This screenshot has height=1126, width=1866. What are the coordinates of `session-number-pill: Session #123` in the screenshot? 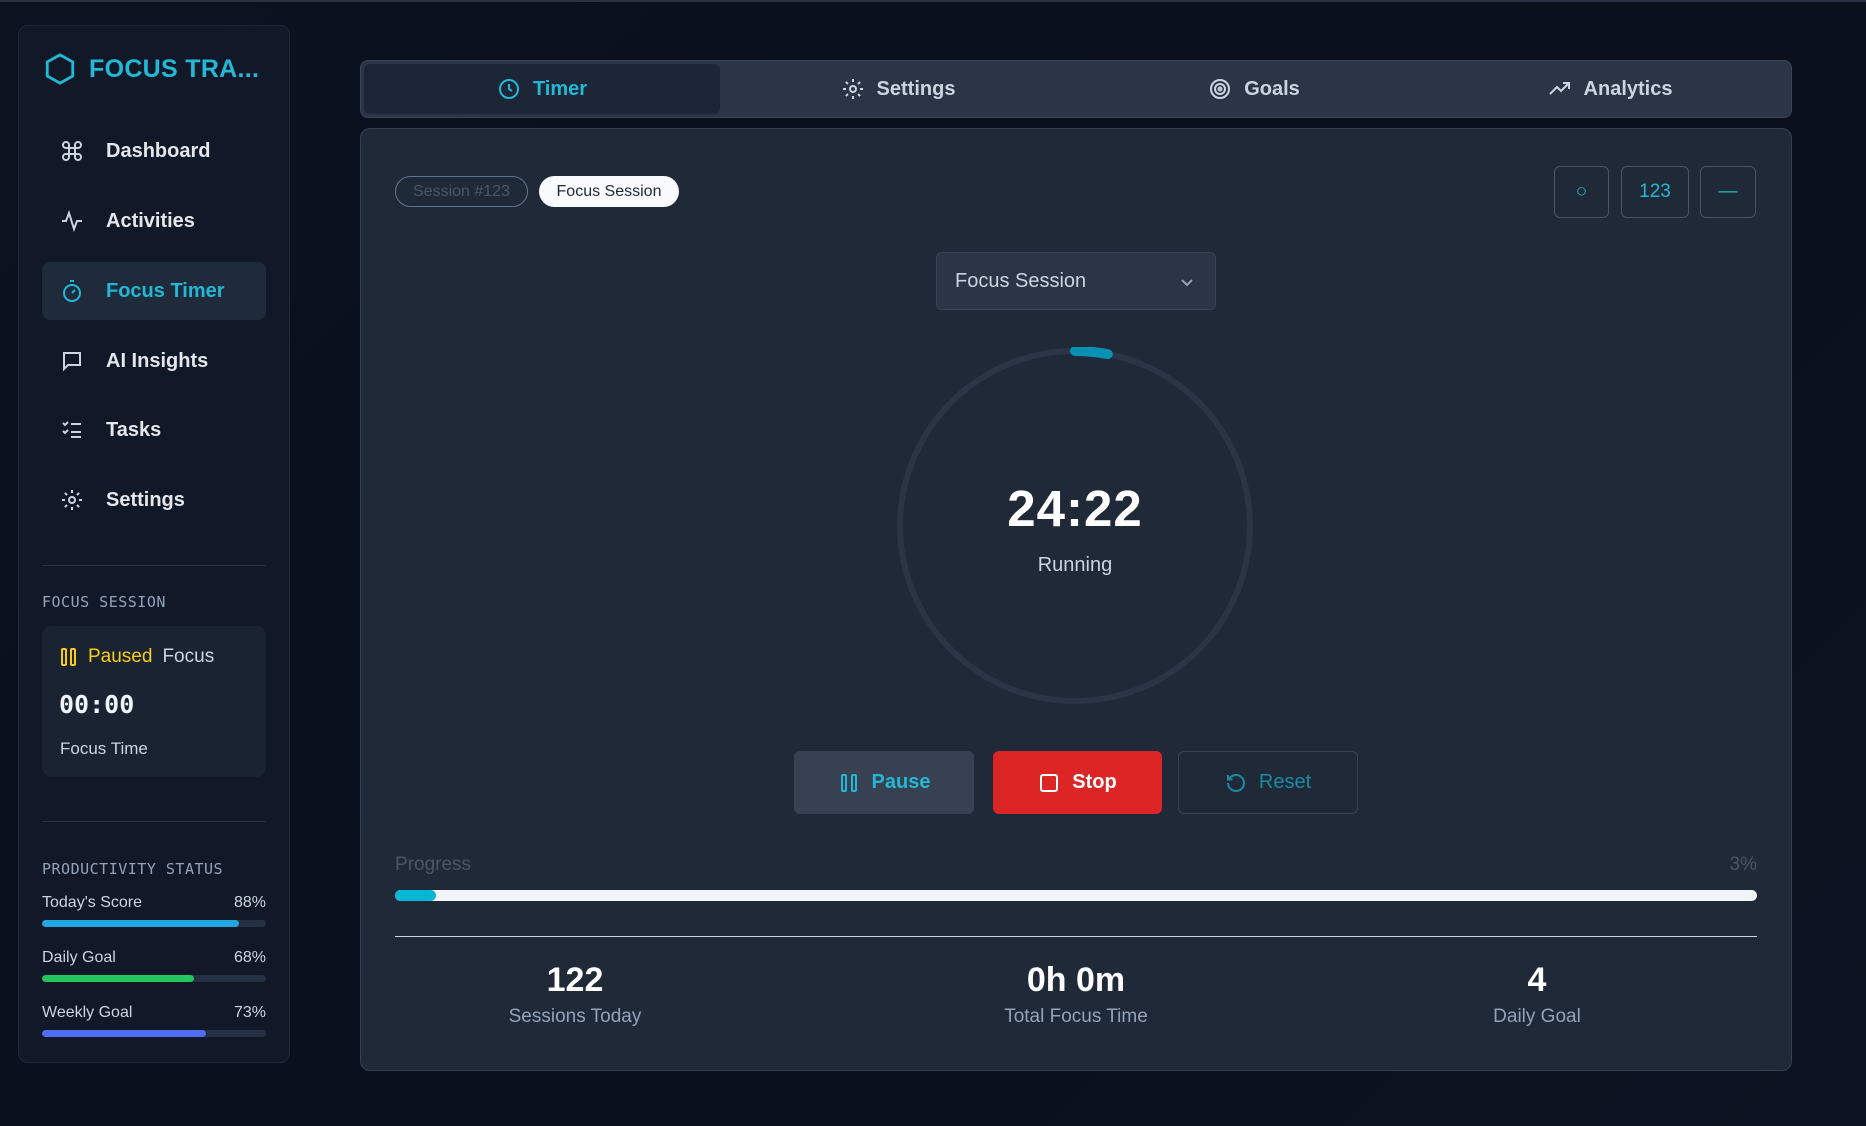 It's located at (461, 191).